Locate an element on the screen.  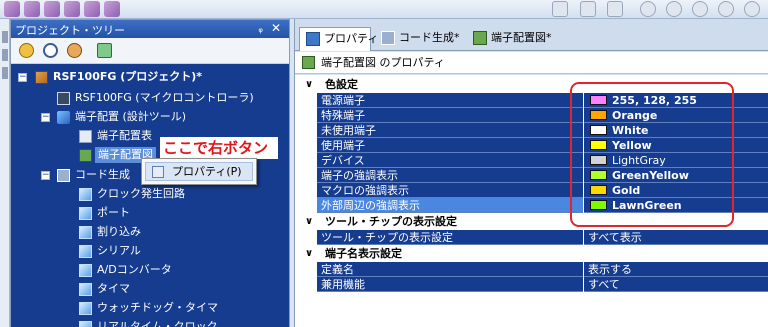
category-pin-name-display: ∨ 端子名表示設定 is located at coordinates (531, 254).